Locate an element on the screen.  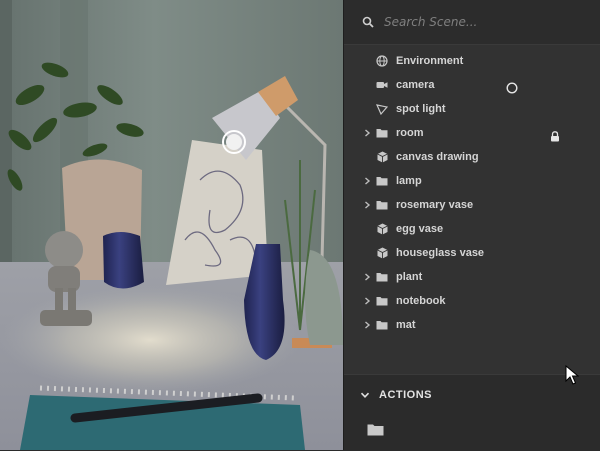
scene-tree-item-plant: plant is located at coordinates (472, 277).